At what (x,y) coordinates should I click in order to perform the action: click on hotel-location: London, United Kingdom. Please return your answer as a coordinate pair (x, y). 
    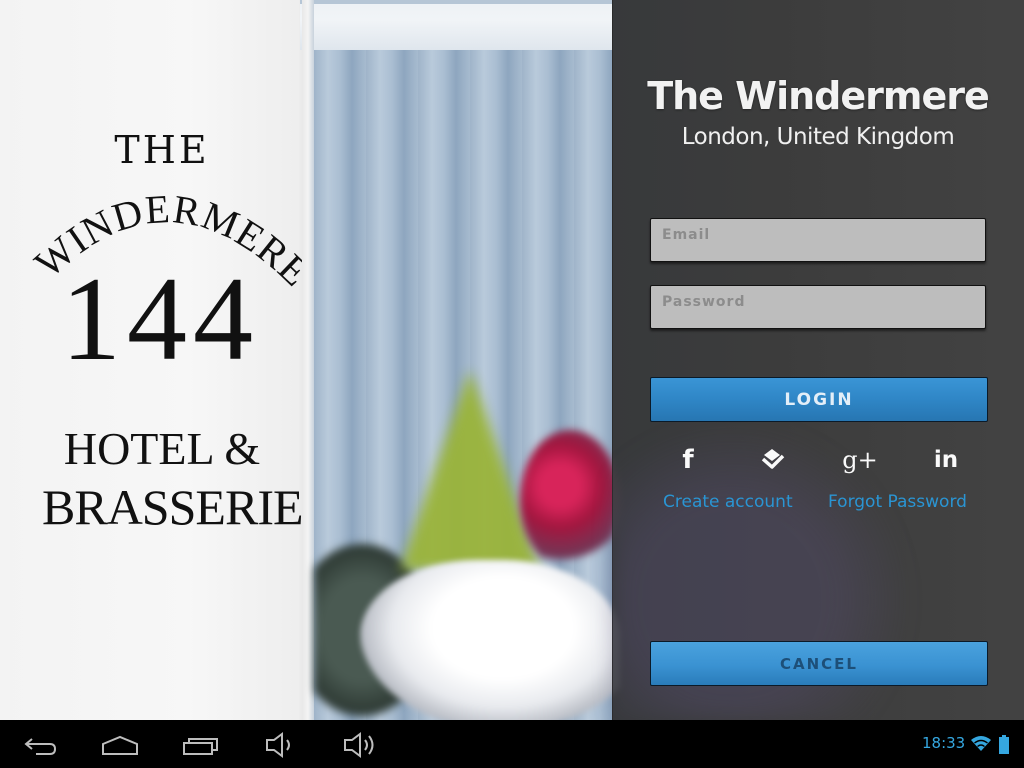
    Looking at the image, I should click on (818, 137).